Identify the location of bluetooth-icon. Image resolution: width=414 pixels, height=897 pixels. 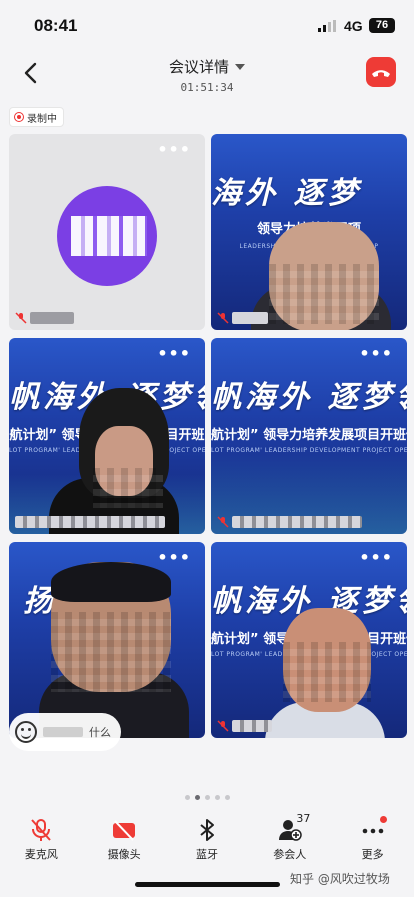
(207, 830).